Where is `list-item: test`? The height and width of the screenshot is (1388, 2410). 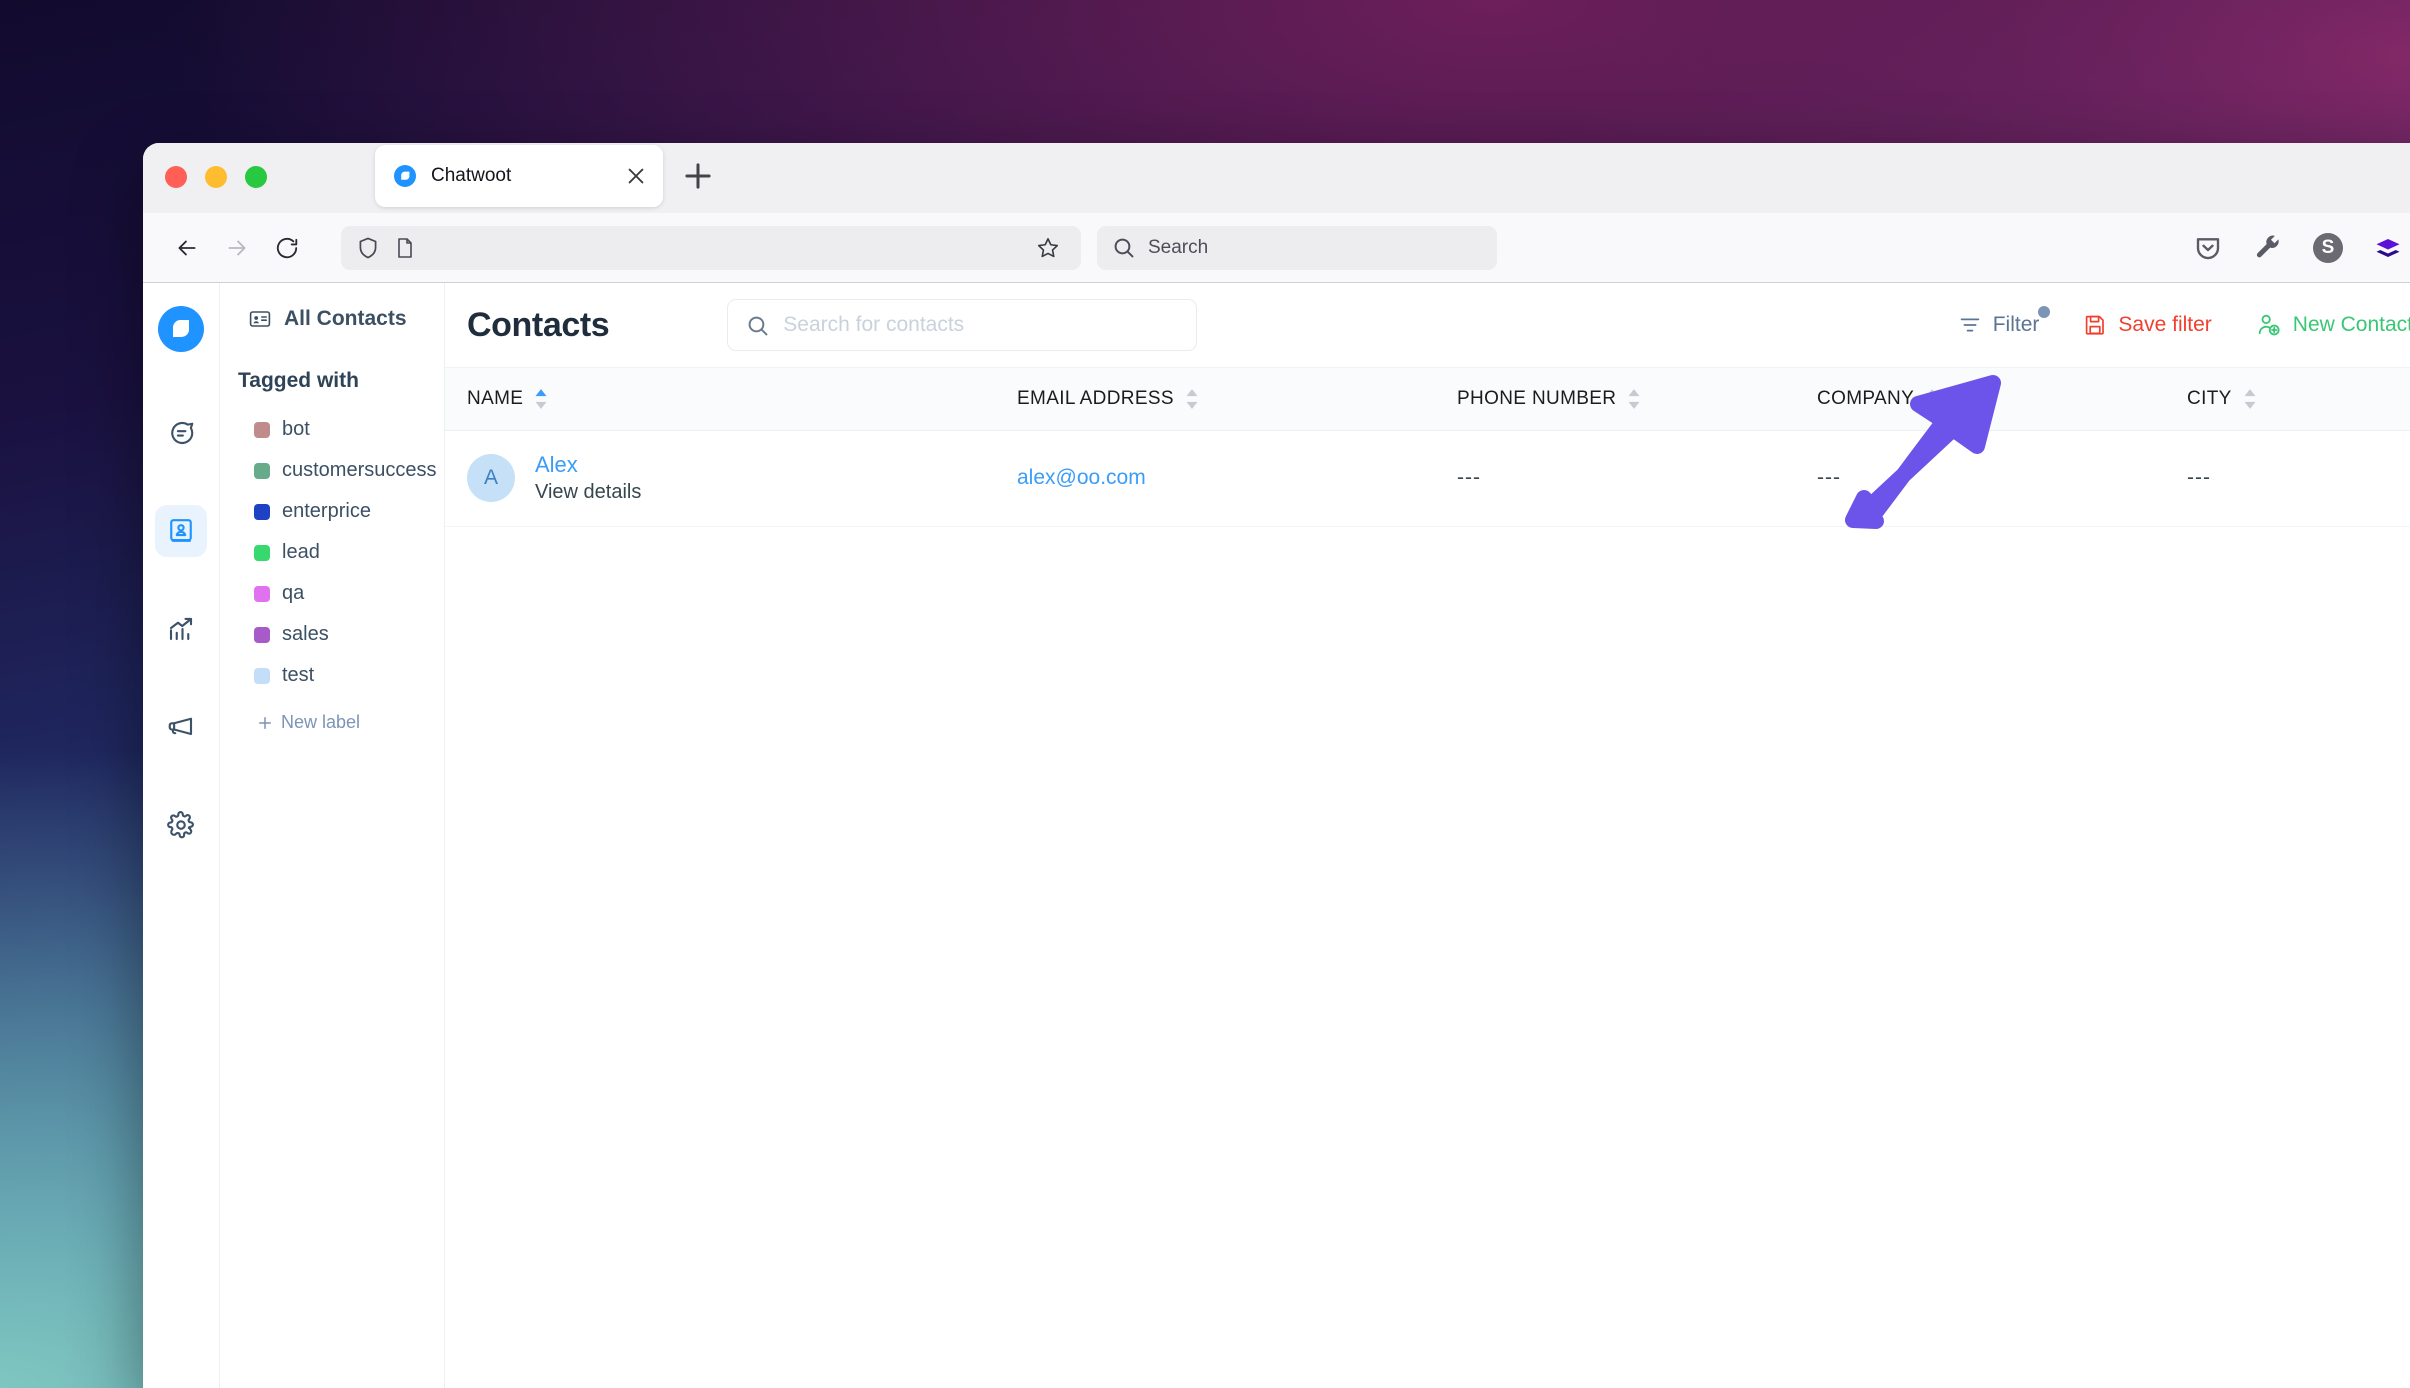
list-item: test is located at coordinates (332, 675).